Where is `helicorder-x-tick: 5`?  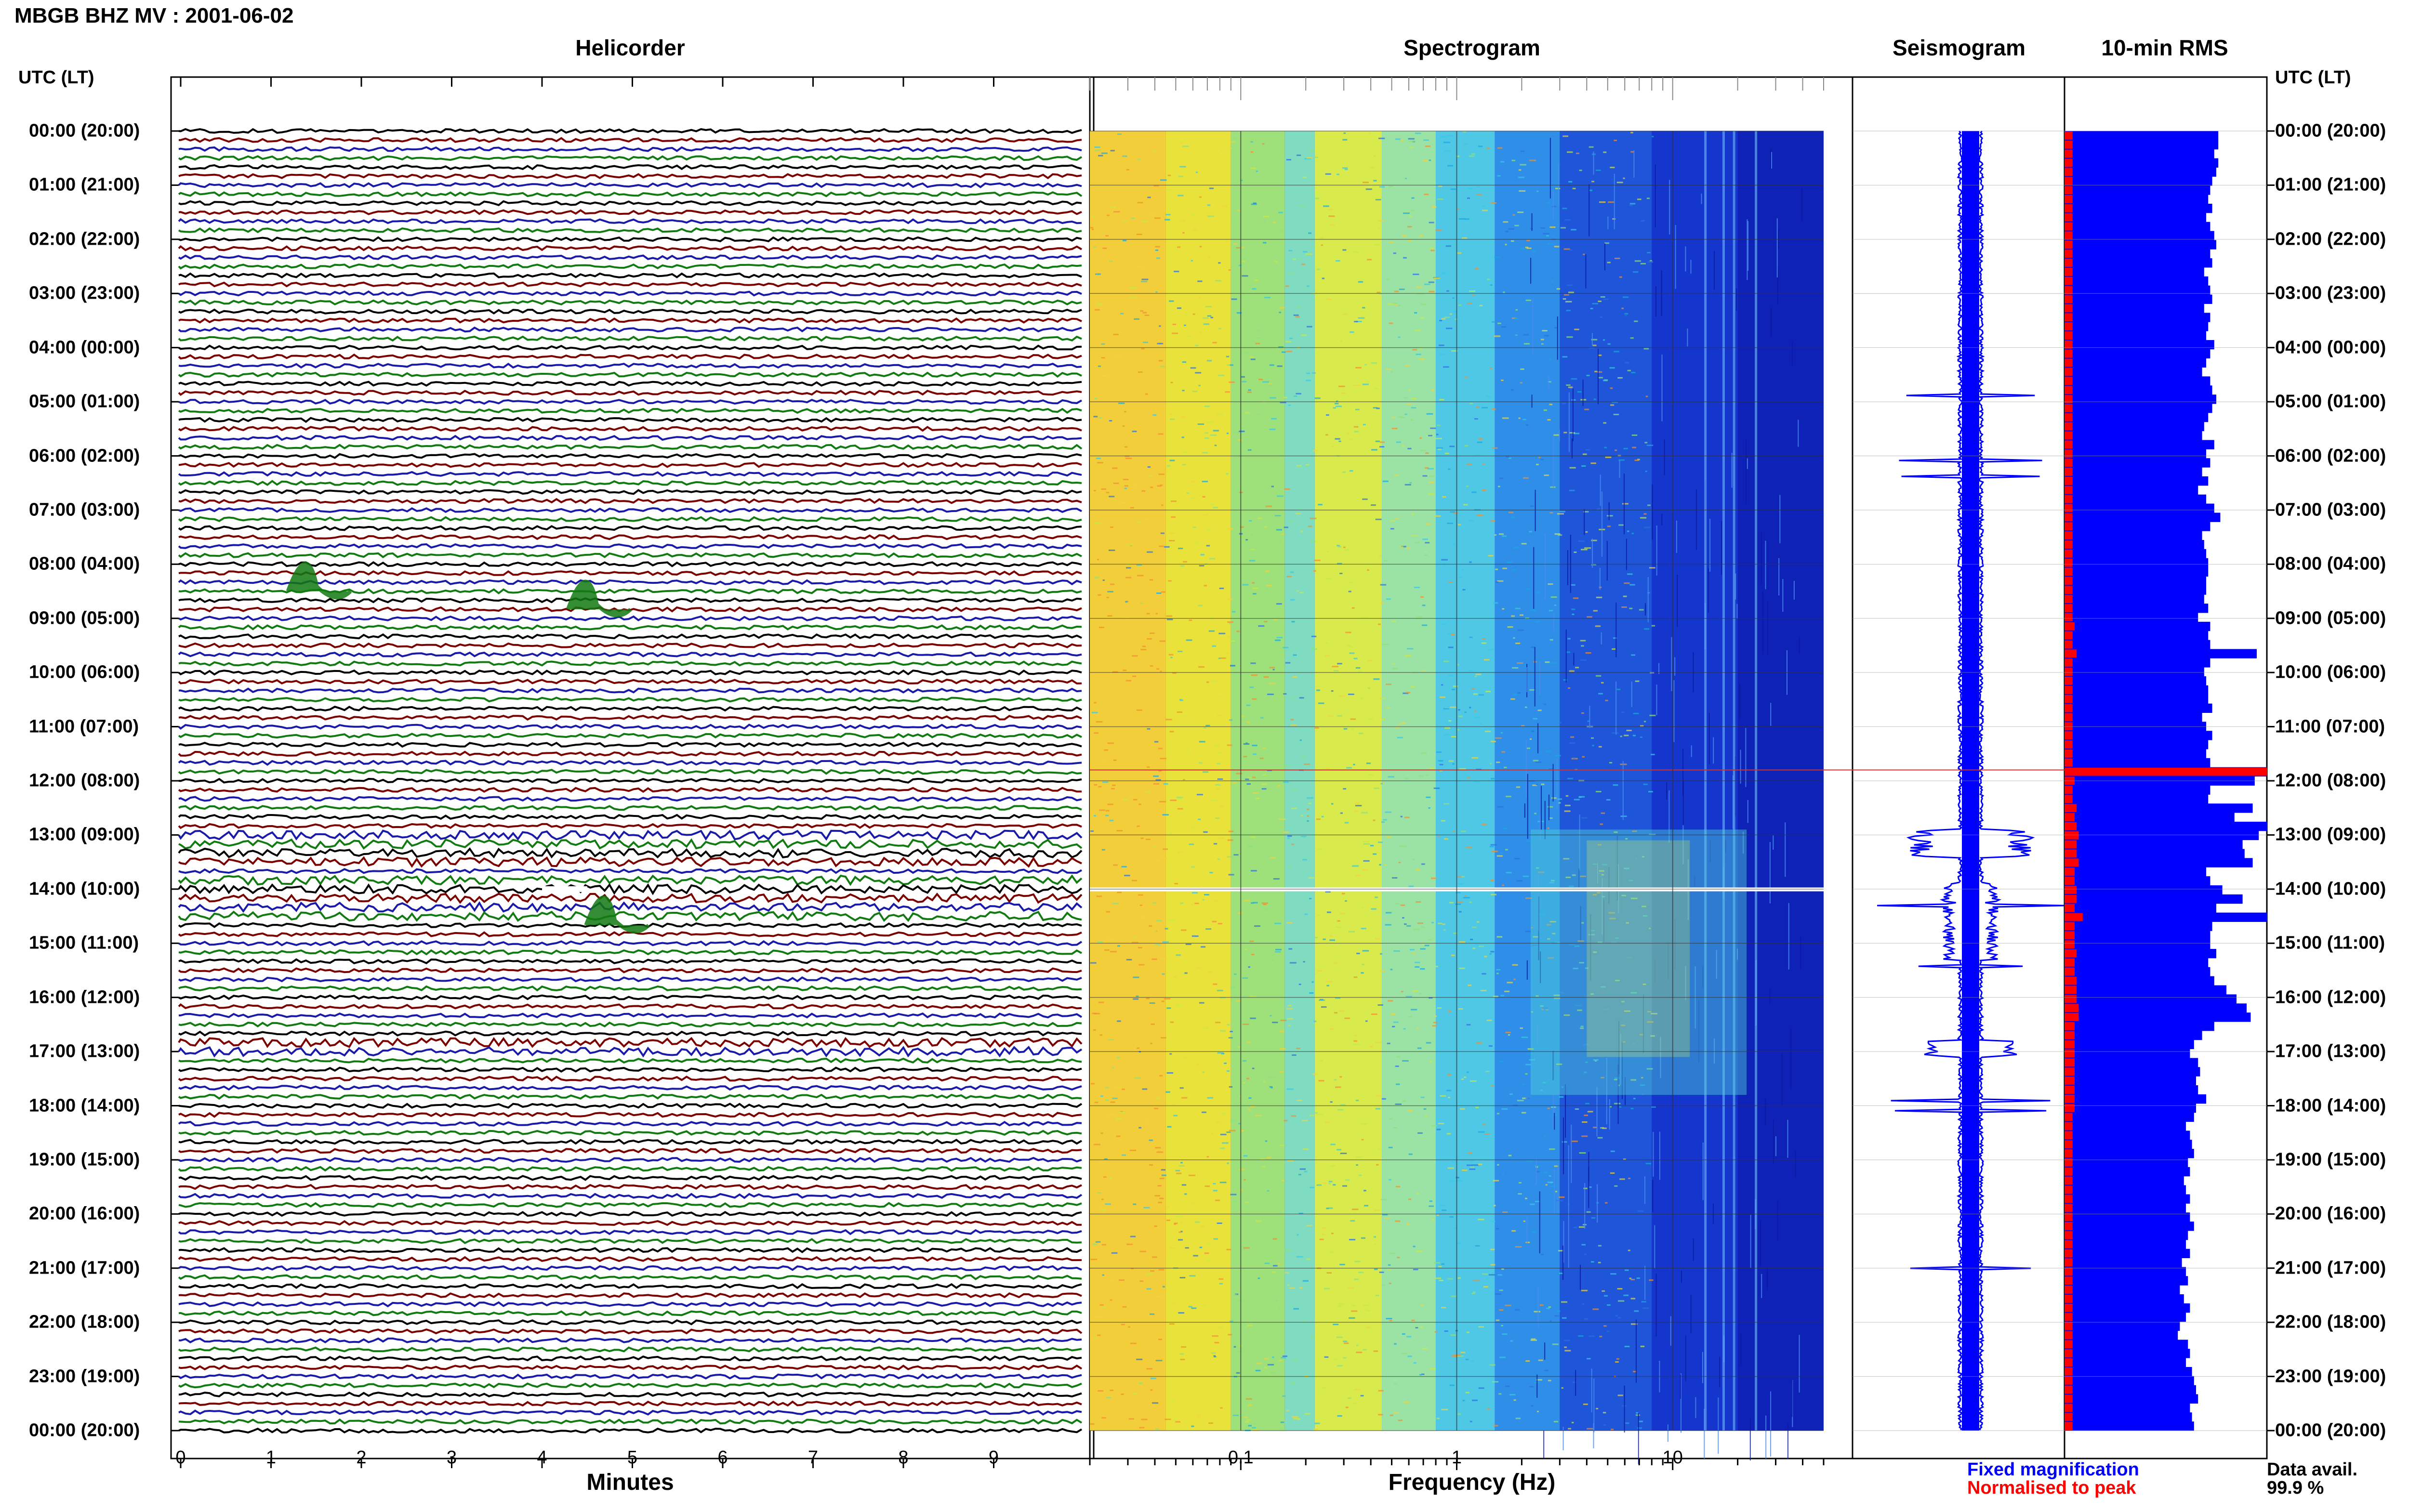 helicorder-x-tick: 5 is located at coordinates (632, 1457).